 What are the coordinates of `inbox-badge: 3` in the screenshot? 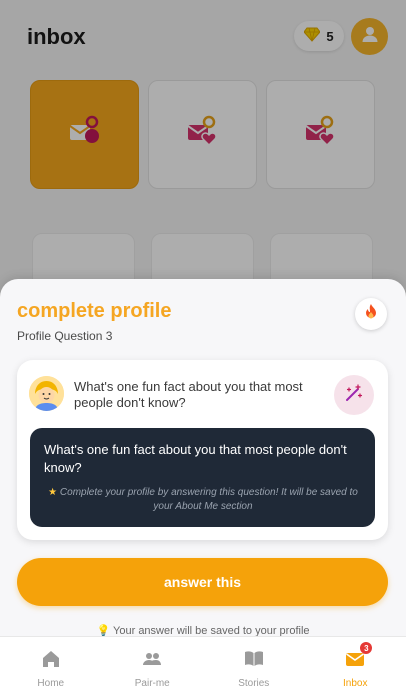 It's located at (366, 648).